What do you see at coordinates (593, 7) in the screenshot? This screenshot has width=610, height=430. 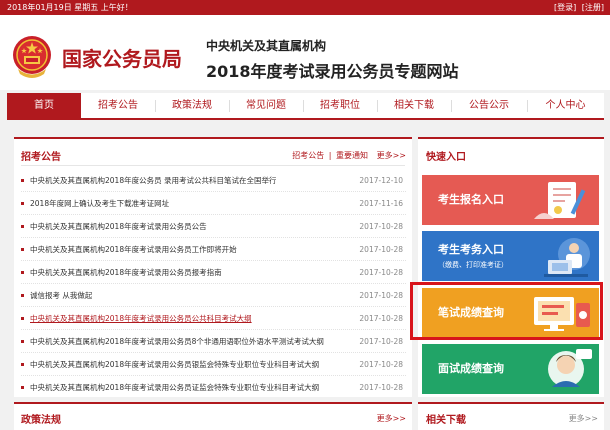 I see `register-link: [注册]` at bounding box center [593, 7].